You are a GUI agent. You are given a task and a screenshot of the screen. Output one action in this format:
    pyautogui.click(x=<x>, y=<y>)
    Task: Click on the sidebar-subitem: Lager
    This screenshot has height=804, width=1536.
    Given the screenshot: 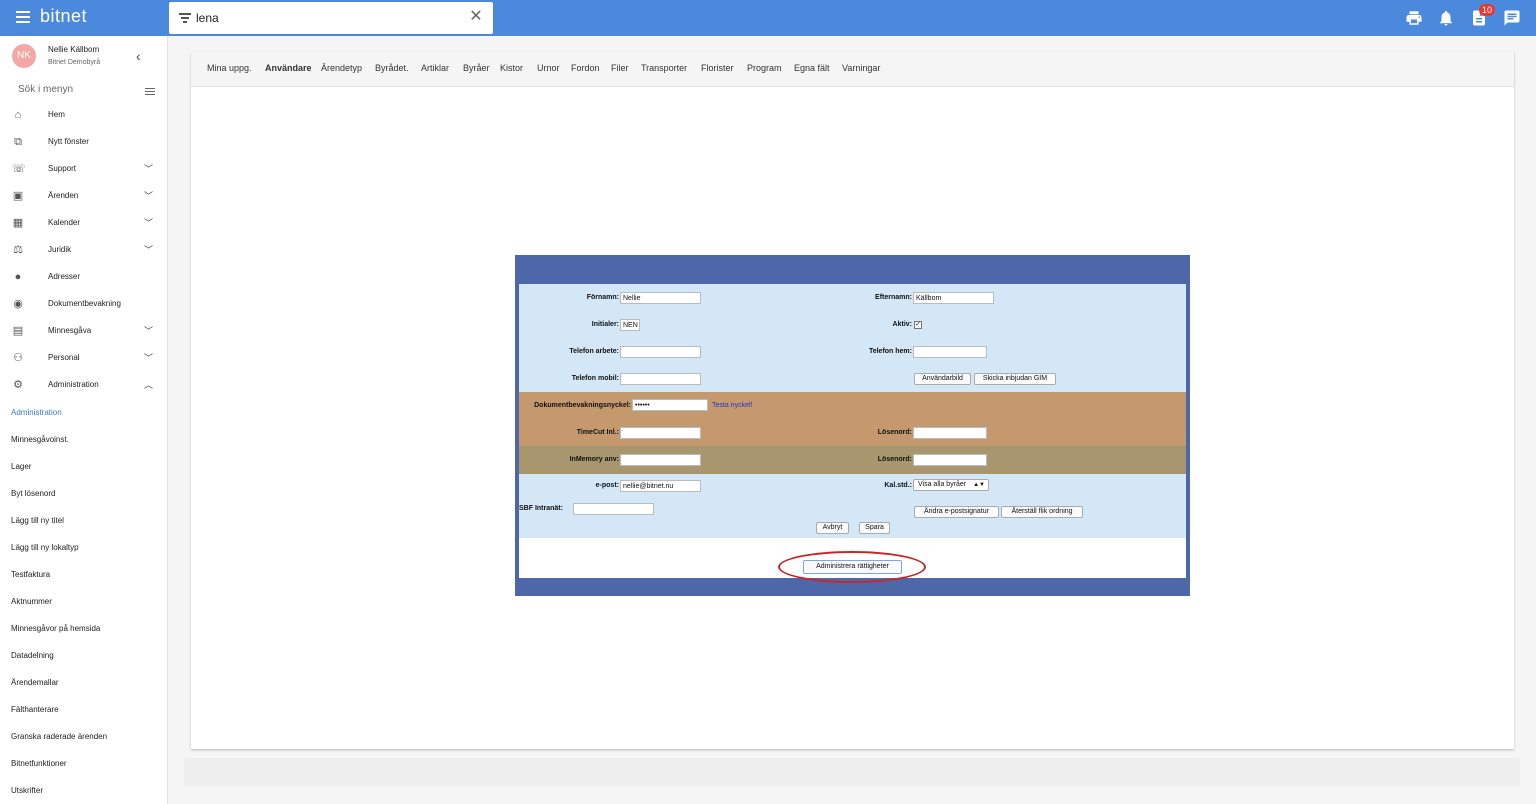 What is the action you would take?
    pyautogui.click(x=21, y=466)
    